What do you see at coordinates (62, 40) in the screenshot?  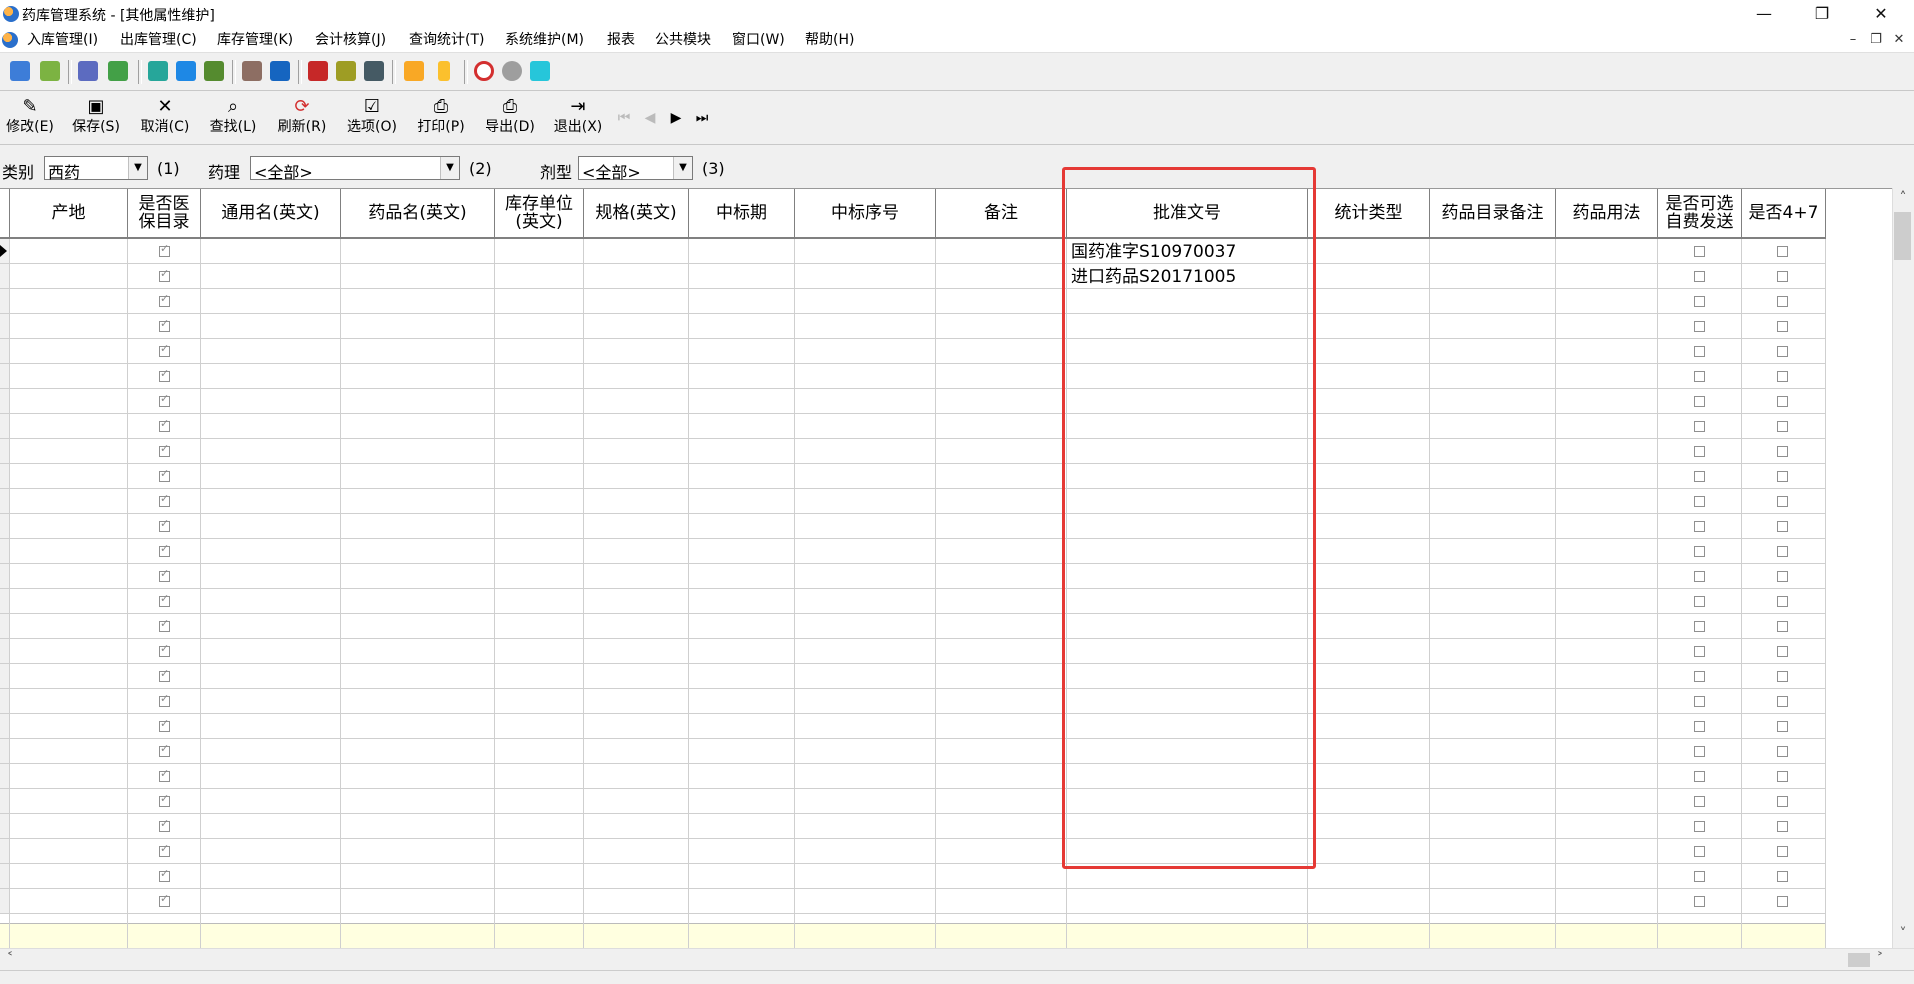 I see `menu-inbound: 入库管理(I)` at bounding box center [62, 40].